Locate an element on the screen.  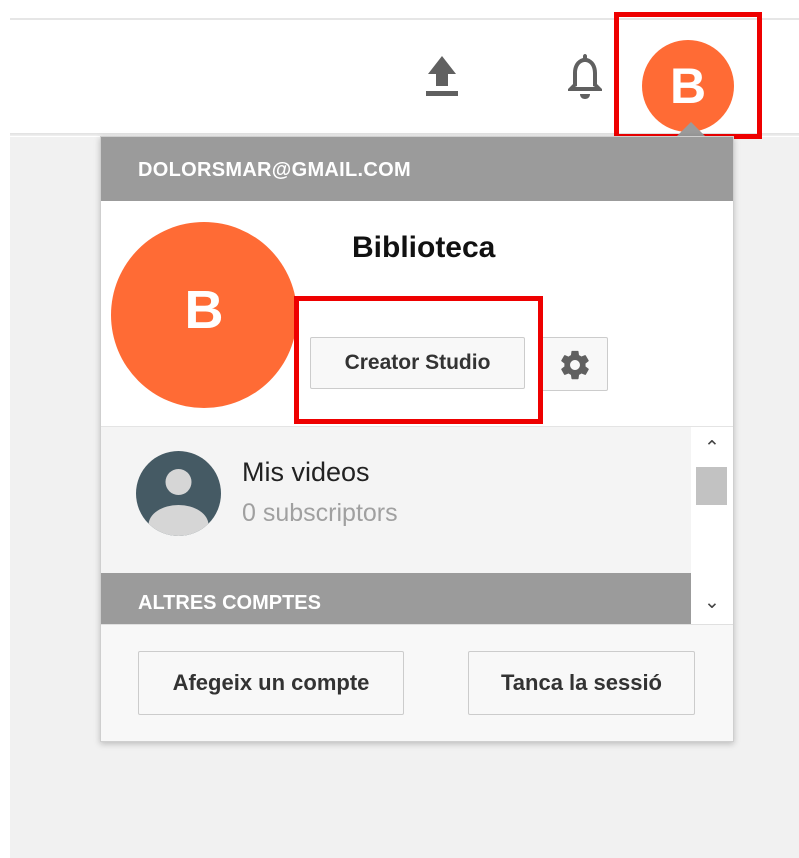
scroll-up-arrow-icon: ⌃ is located at coordinates (712, 449).